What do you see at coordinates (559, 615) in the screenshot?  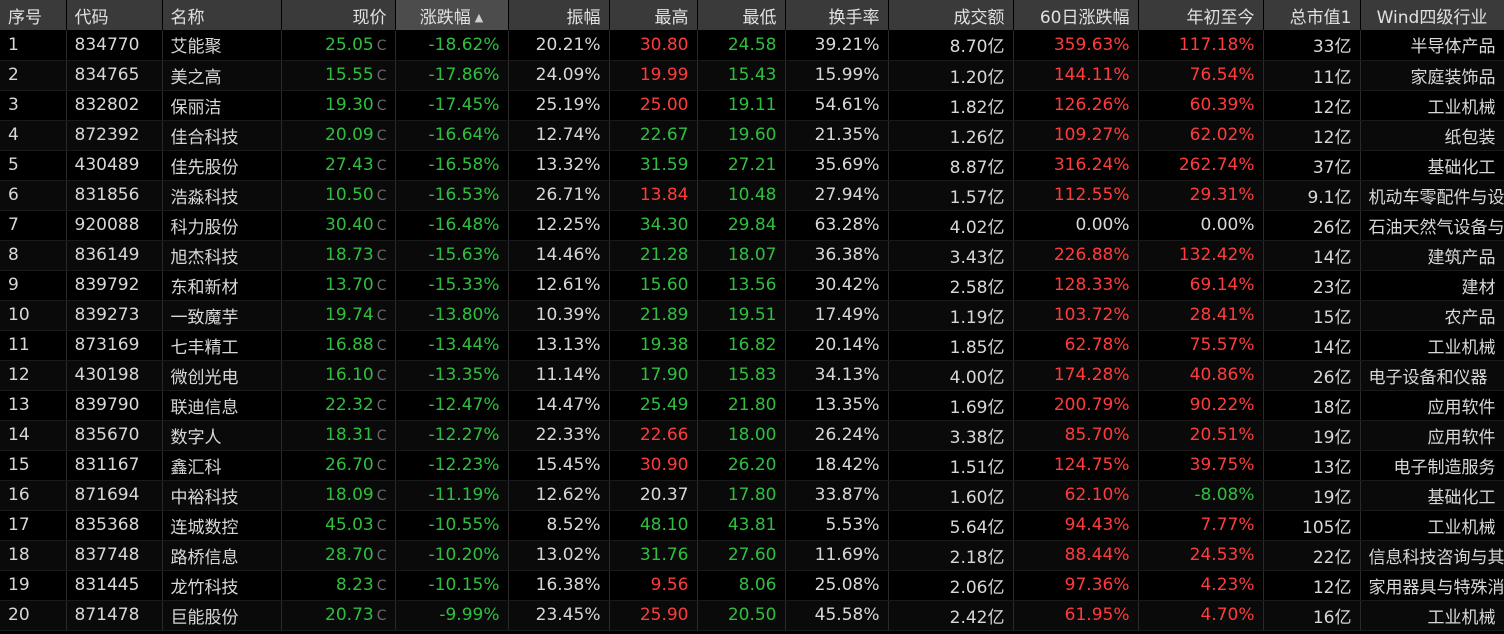 I see `cell-amplitude: 23.45%` at bounding box center [559, 615].